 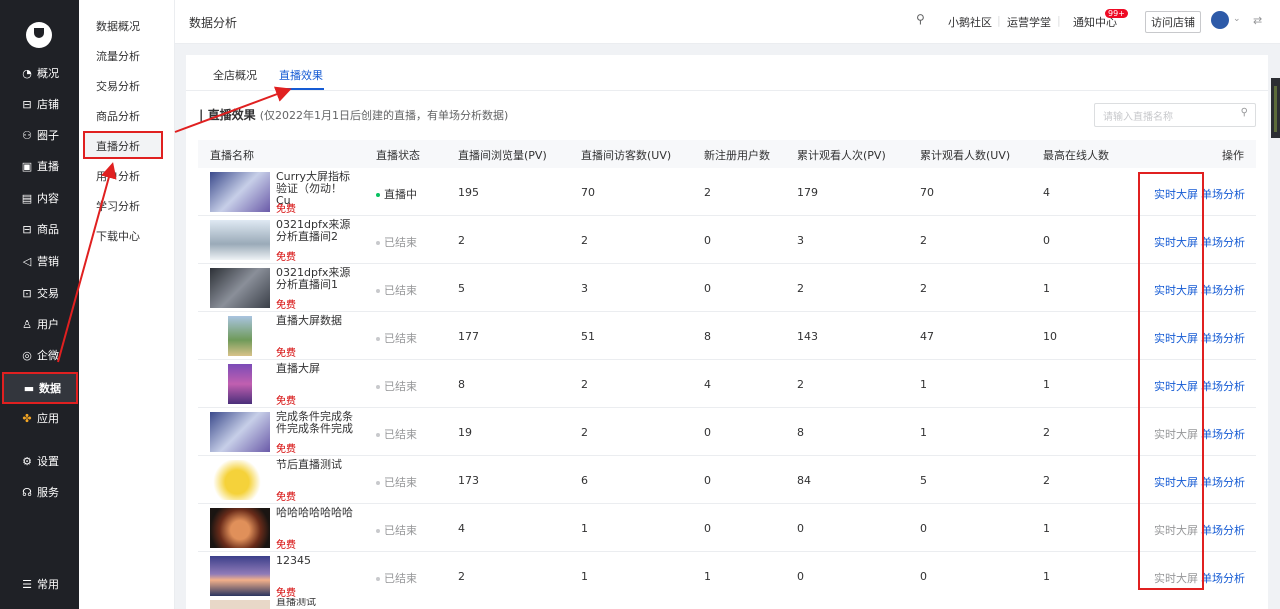 What do you see at coordinates (174, 224) in the screenshot?
I see `annotation-arrows` at bounding box center [174, 224].